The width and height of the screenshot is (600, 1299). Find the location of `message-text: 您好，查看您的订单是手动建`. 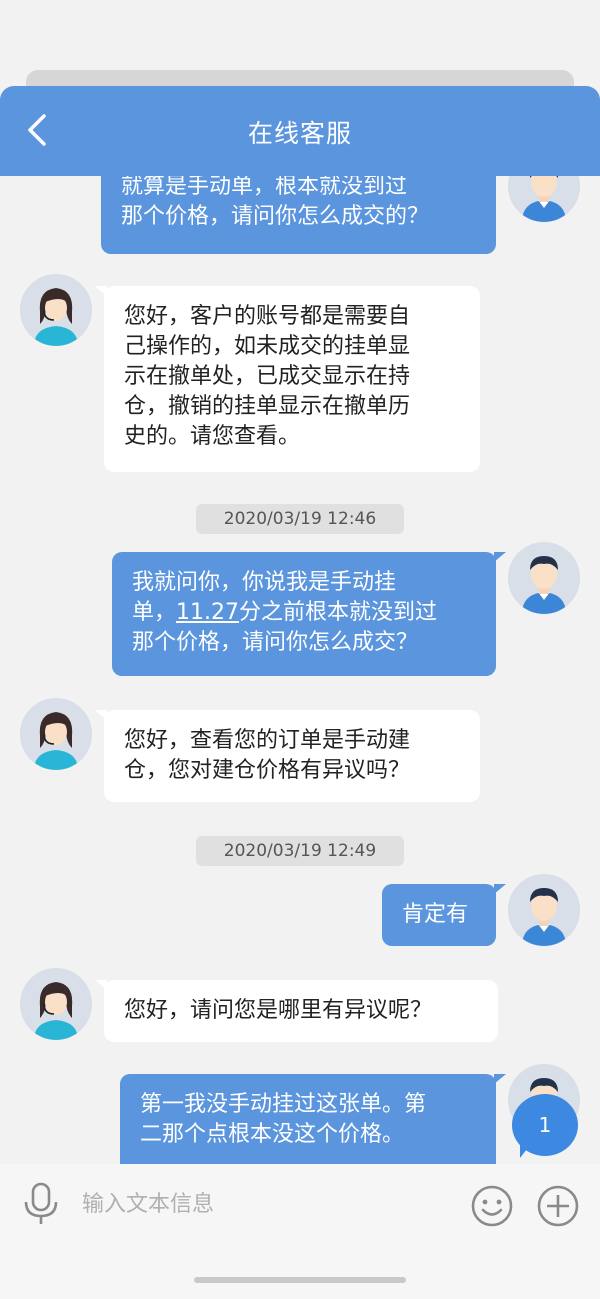

message-text: 您好，查看您的订单是手动建 is located at coordinates (267, 740).